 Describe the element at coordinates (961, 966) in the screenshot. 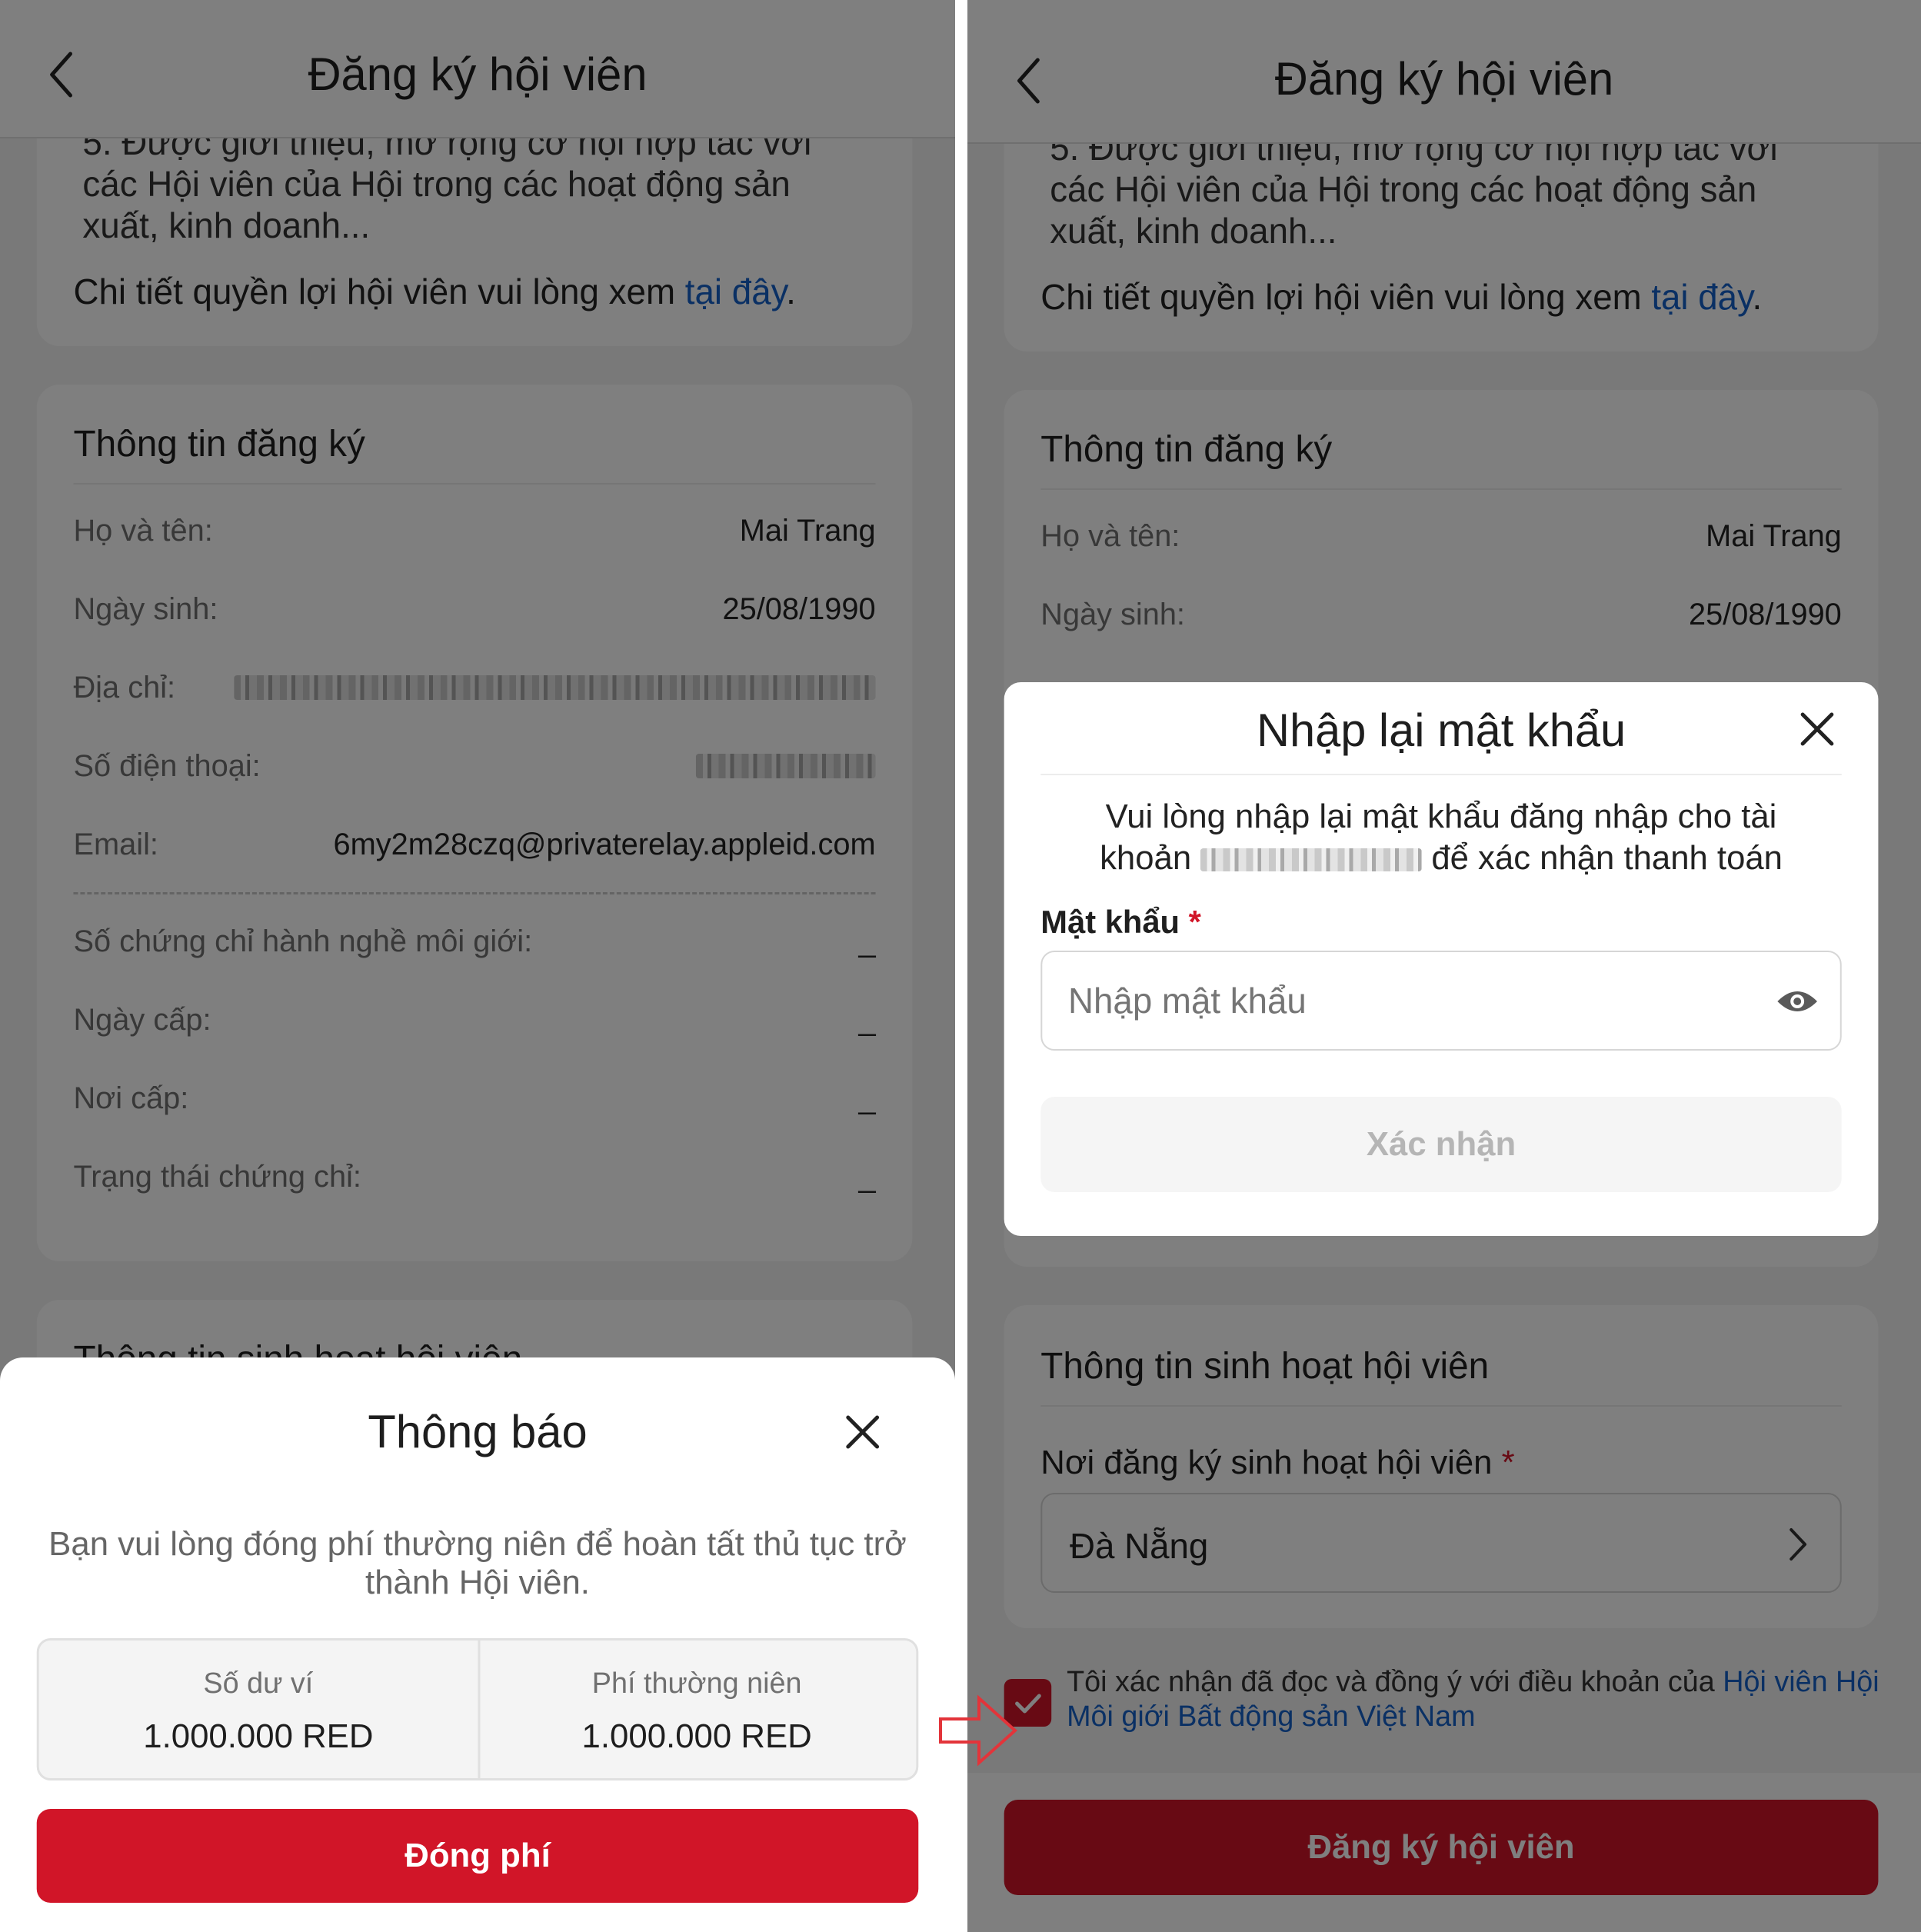

I see `panel-divider` at that location.